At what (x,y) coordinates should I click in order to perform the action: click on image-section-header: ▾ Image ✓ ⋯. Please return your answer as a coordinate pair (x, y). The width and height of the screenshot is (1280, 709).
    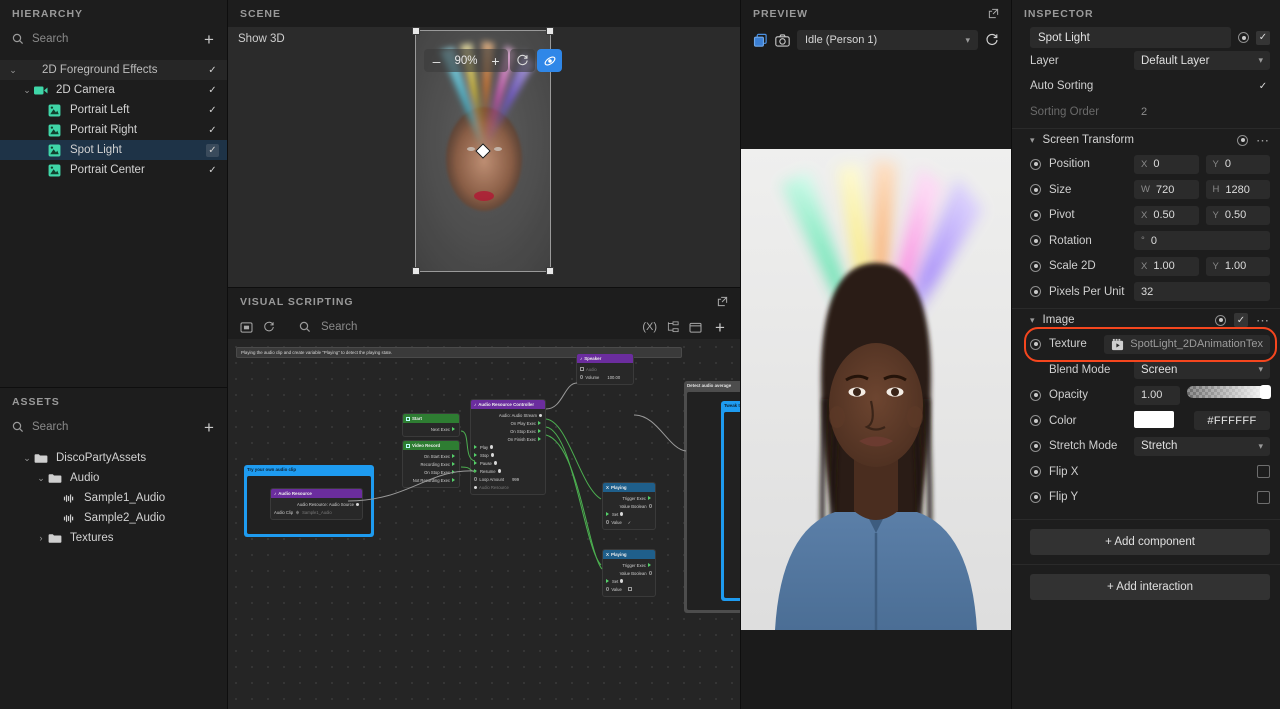
    Looking at the image, I should click on (1146, 319).